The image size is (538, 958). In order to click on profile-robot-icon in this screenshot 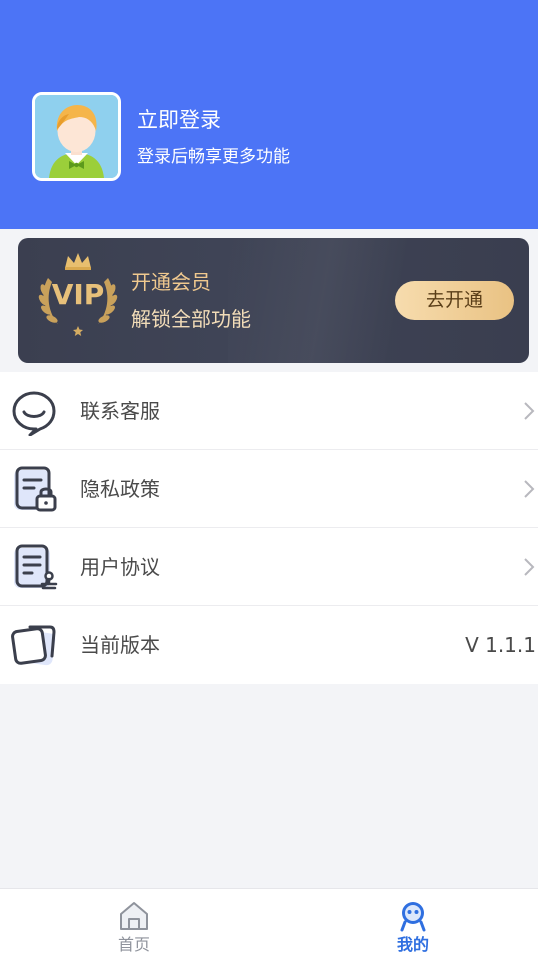, I will do `click(413, 917)`.